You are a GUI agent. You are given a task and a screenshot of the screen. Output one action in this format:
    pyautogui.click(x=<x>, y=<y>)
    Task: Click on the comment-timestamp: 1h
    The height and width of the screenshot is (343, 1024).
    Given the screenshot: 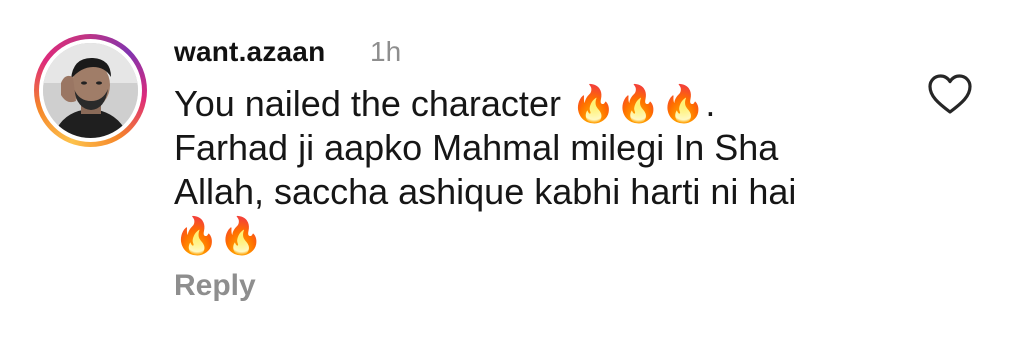 What is the action you would take?
    pyautogui.click(x=386, y=51)
    